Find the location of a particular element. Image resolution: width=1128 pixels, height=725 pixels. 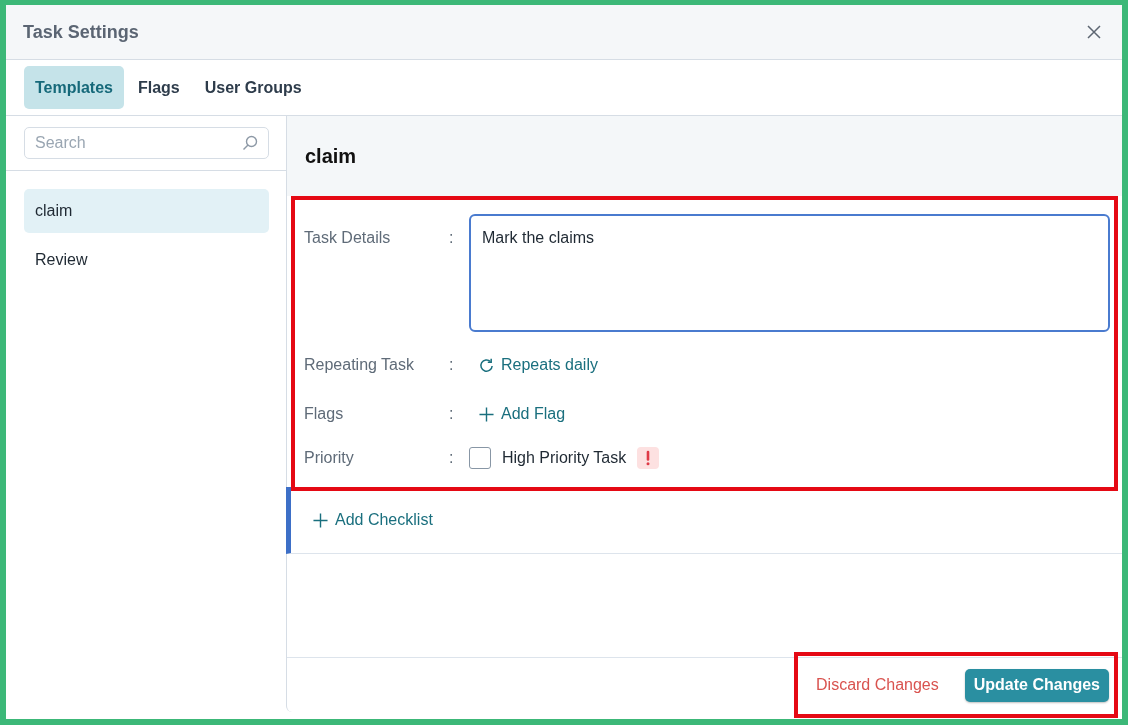

template-list-item: Review is located at coordinates (146, 260).